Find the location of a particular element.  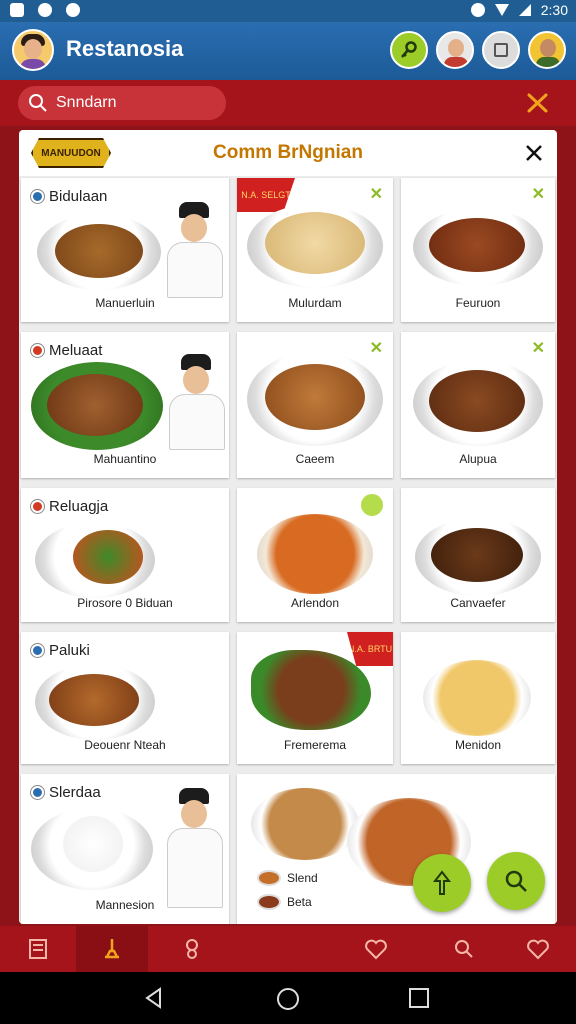

tools-icon is located at coordinates (538, 103).